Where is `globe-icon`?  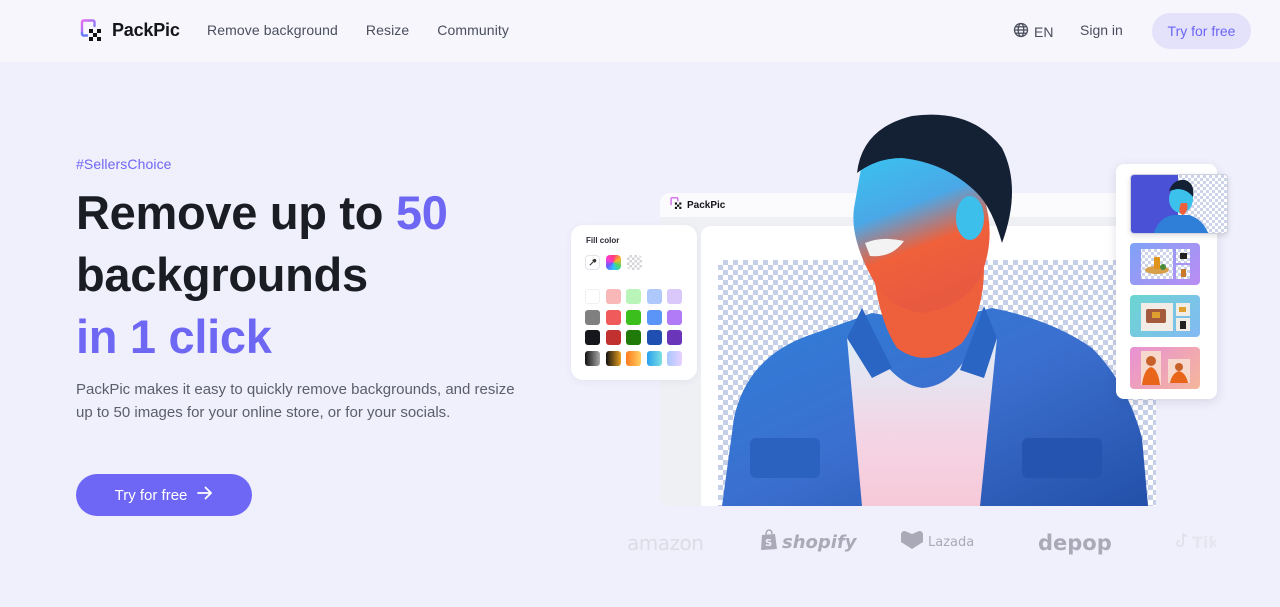
globe-icon is located at coordinates (1021, 31).